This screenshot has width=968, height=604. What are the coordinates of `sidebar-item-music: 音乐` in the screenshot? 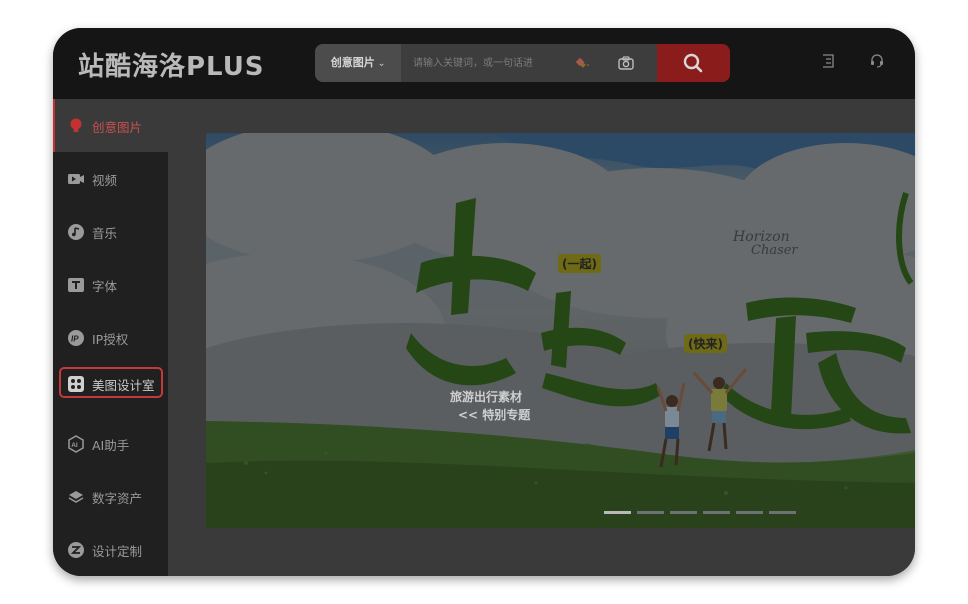 It's located at (110, 231).